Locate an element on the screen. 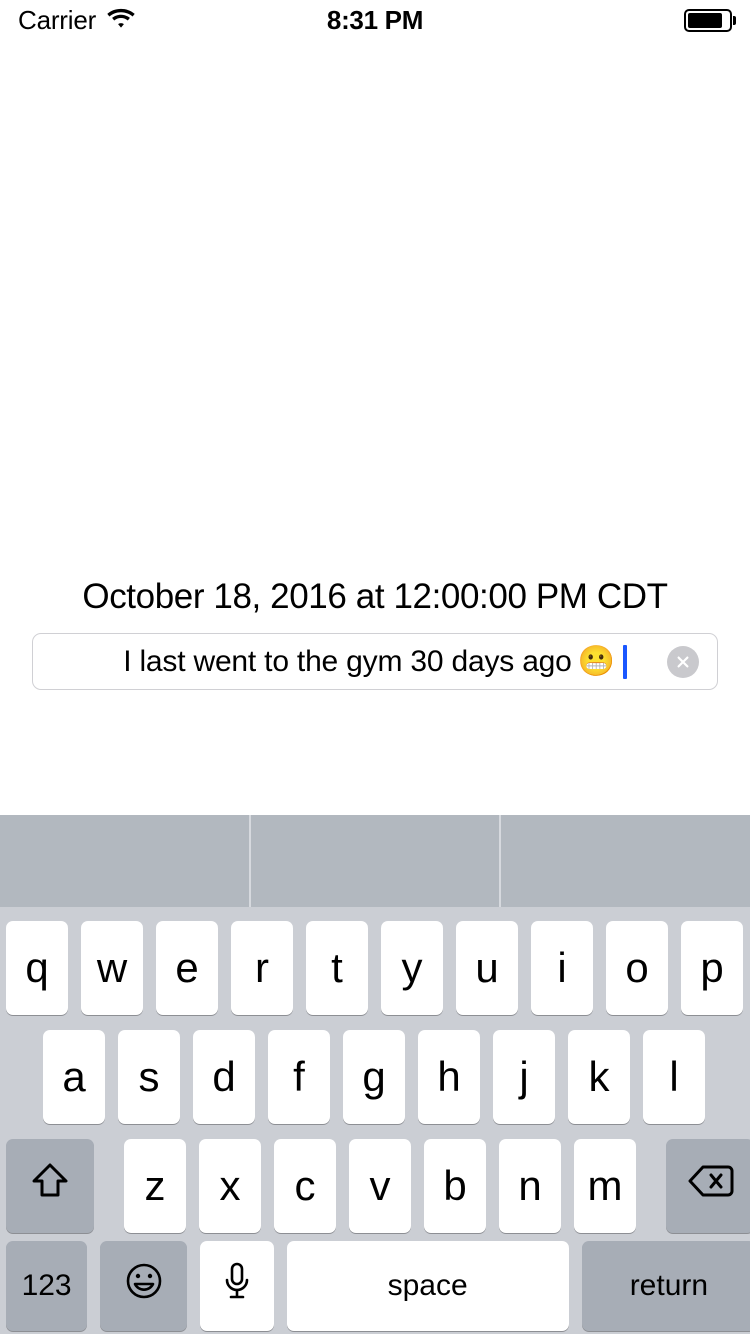 The image size is (750, 1334). grimacing-face-emoji: 😬 is located at coordinates (596, 661).